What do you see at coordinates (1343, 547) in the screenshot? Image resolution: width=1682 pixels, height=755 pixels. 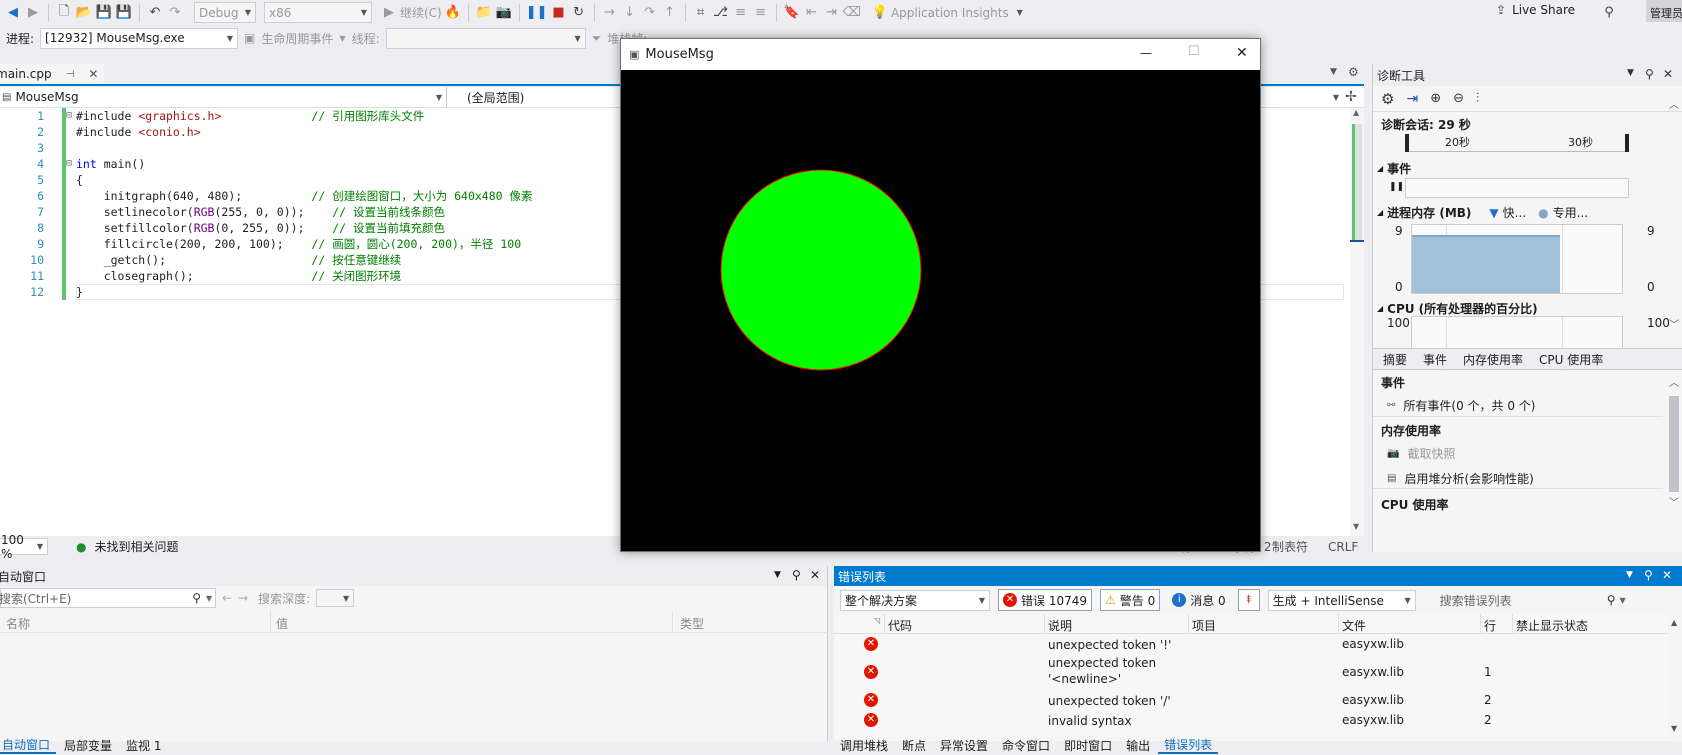 I see `line-ending: CRLF` at bounding box center [1343, 547].